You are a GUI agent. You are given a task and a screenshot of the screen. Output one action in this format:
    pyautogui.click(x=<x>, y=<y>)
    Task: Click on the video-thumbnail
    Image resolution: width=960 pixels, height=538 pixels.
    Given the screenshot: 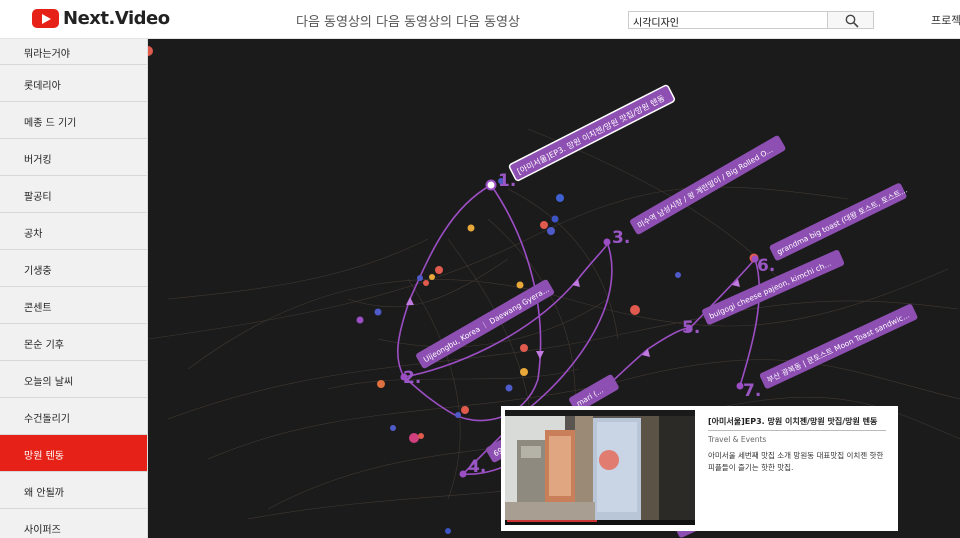 What is the action you would take?
    pyautogui.click(x=600, y=467)
    